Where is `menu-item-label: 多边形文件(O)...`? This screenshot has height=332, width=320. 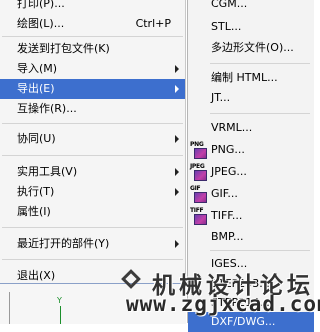 menu-item-label: 多边形文件(O)... is located at coordinates (252, 47).